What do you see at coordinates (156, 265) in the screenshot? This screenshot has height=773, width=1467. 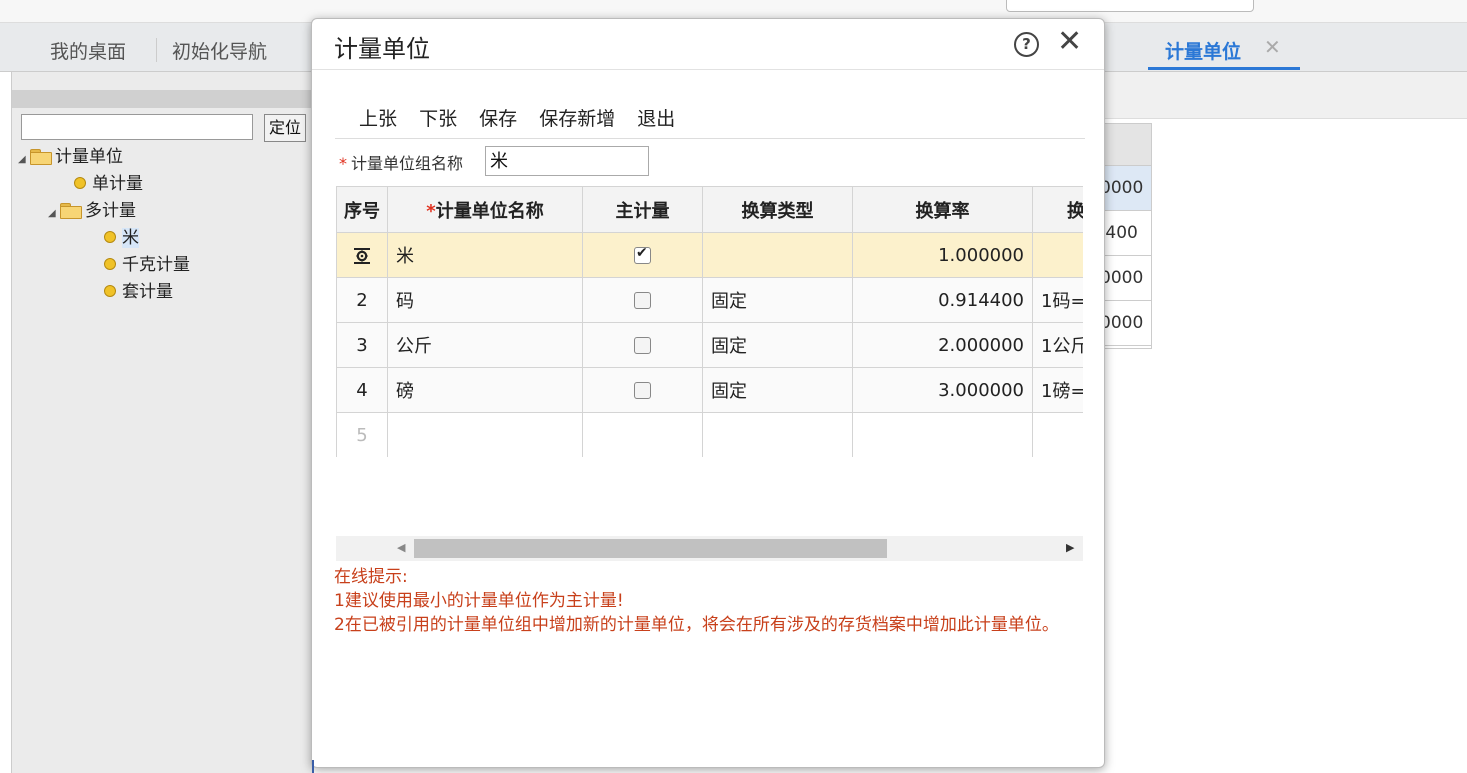 I see `tree-node-label: 千克计量` at bounding box center [156, 265].